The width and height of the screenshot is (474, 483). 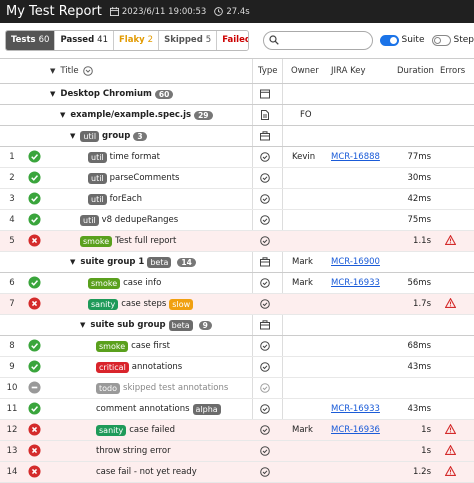 I want to click on test-title: sanitycase failed, so click(x=135, y=430).